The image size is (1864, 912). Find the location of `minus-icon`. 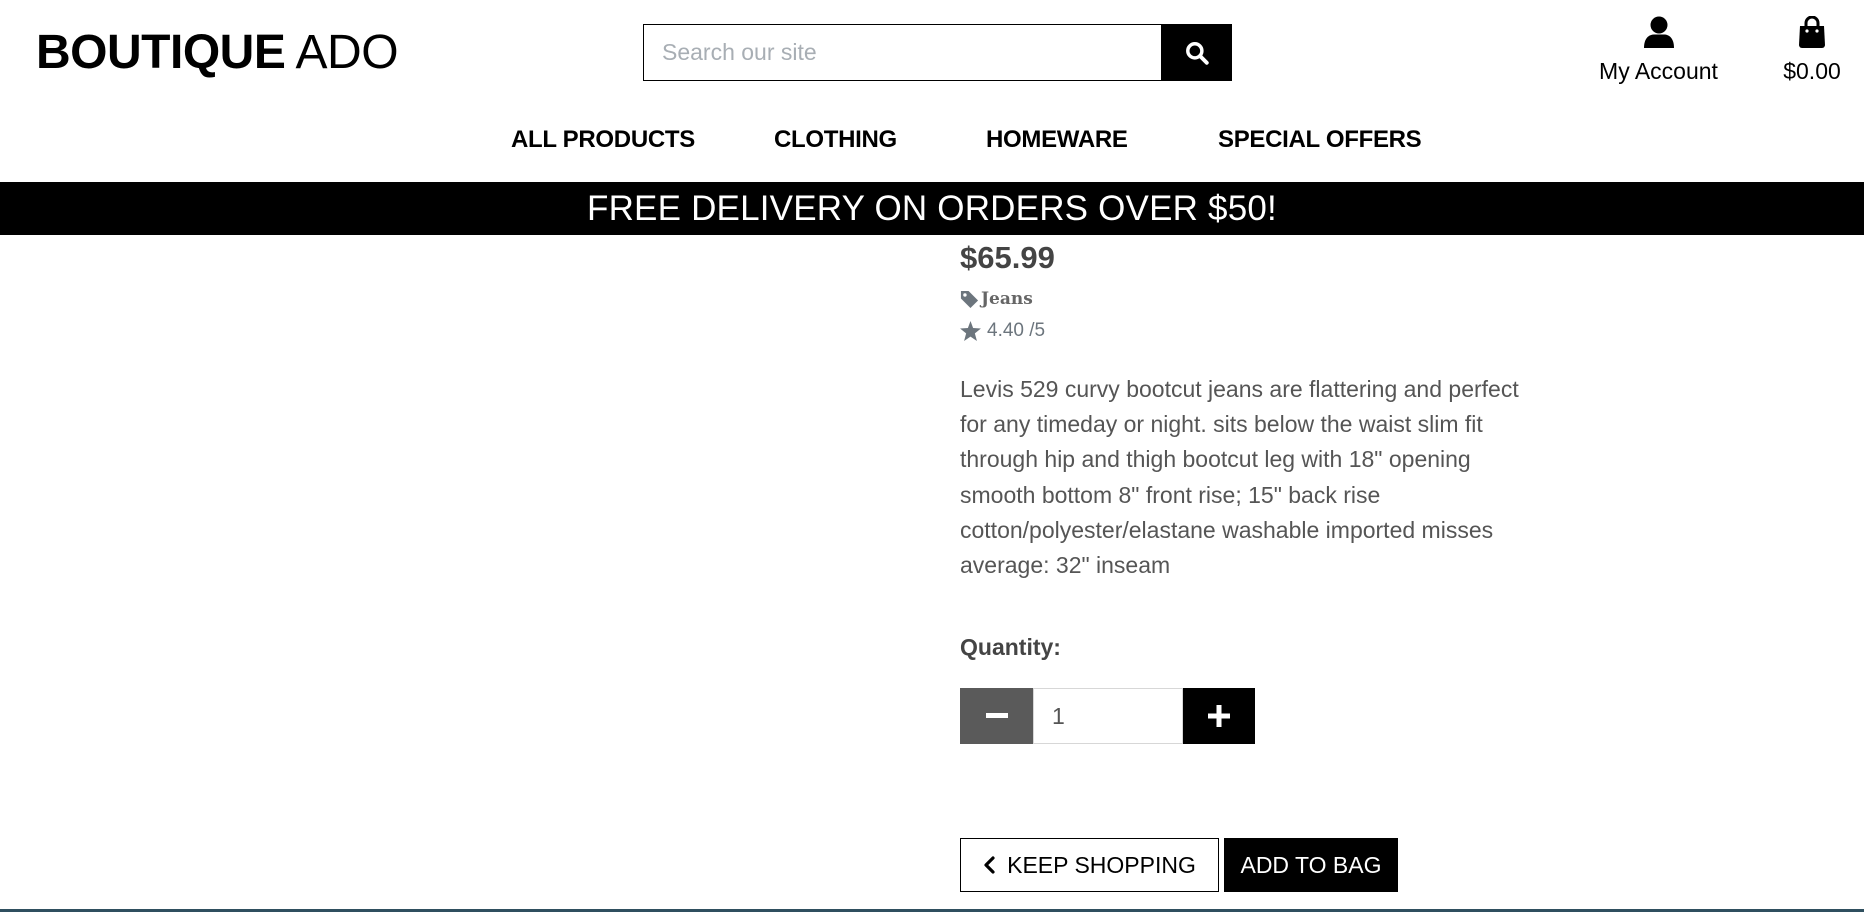

minus-icon is located at coordinates (996, 715).